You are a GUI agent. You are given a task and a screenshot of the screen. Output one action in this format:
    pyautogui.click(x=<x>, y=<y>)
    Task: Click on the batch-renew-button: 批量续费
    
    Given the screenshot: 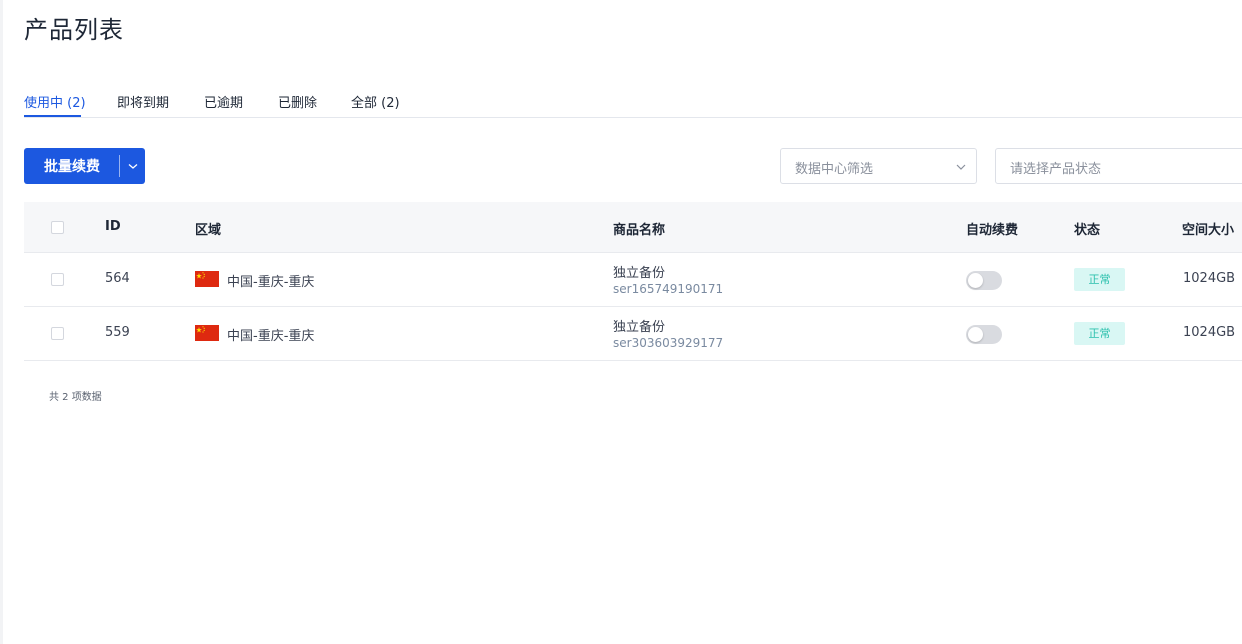 What is the action you would take?
    pyautogui.click(x=84, y=166)
    